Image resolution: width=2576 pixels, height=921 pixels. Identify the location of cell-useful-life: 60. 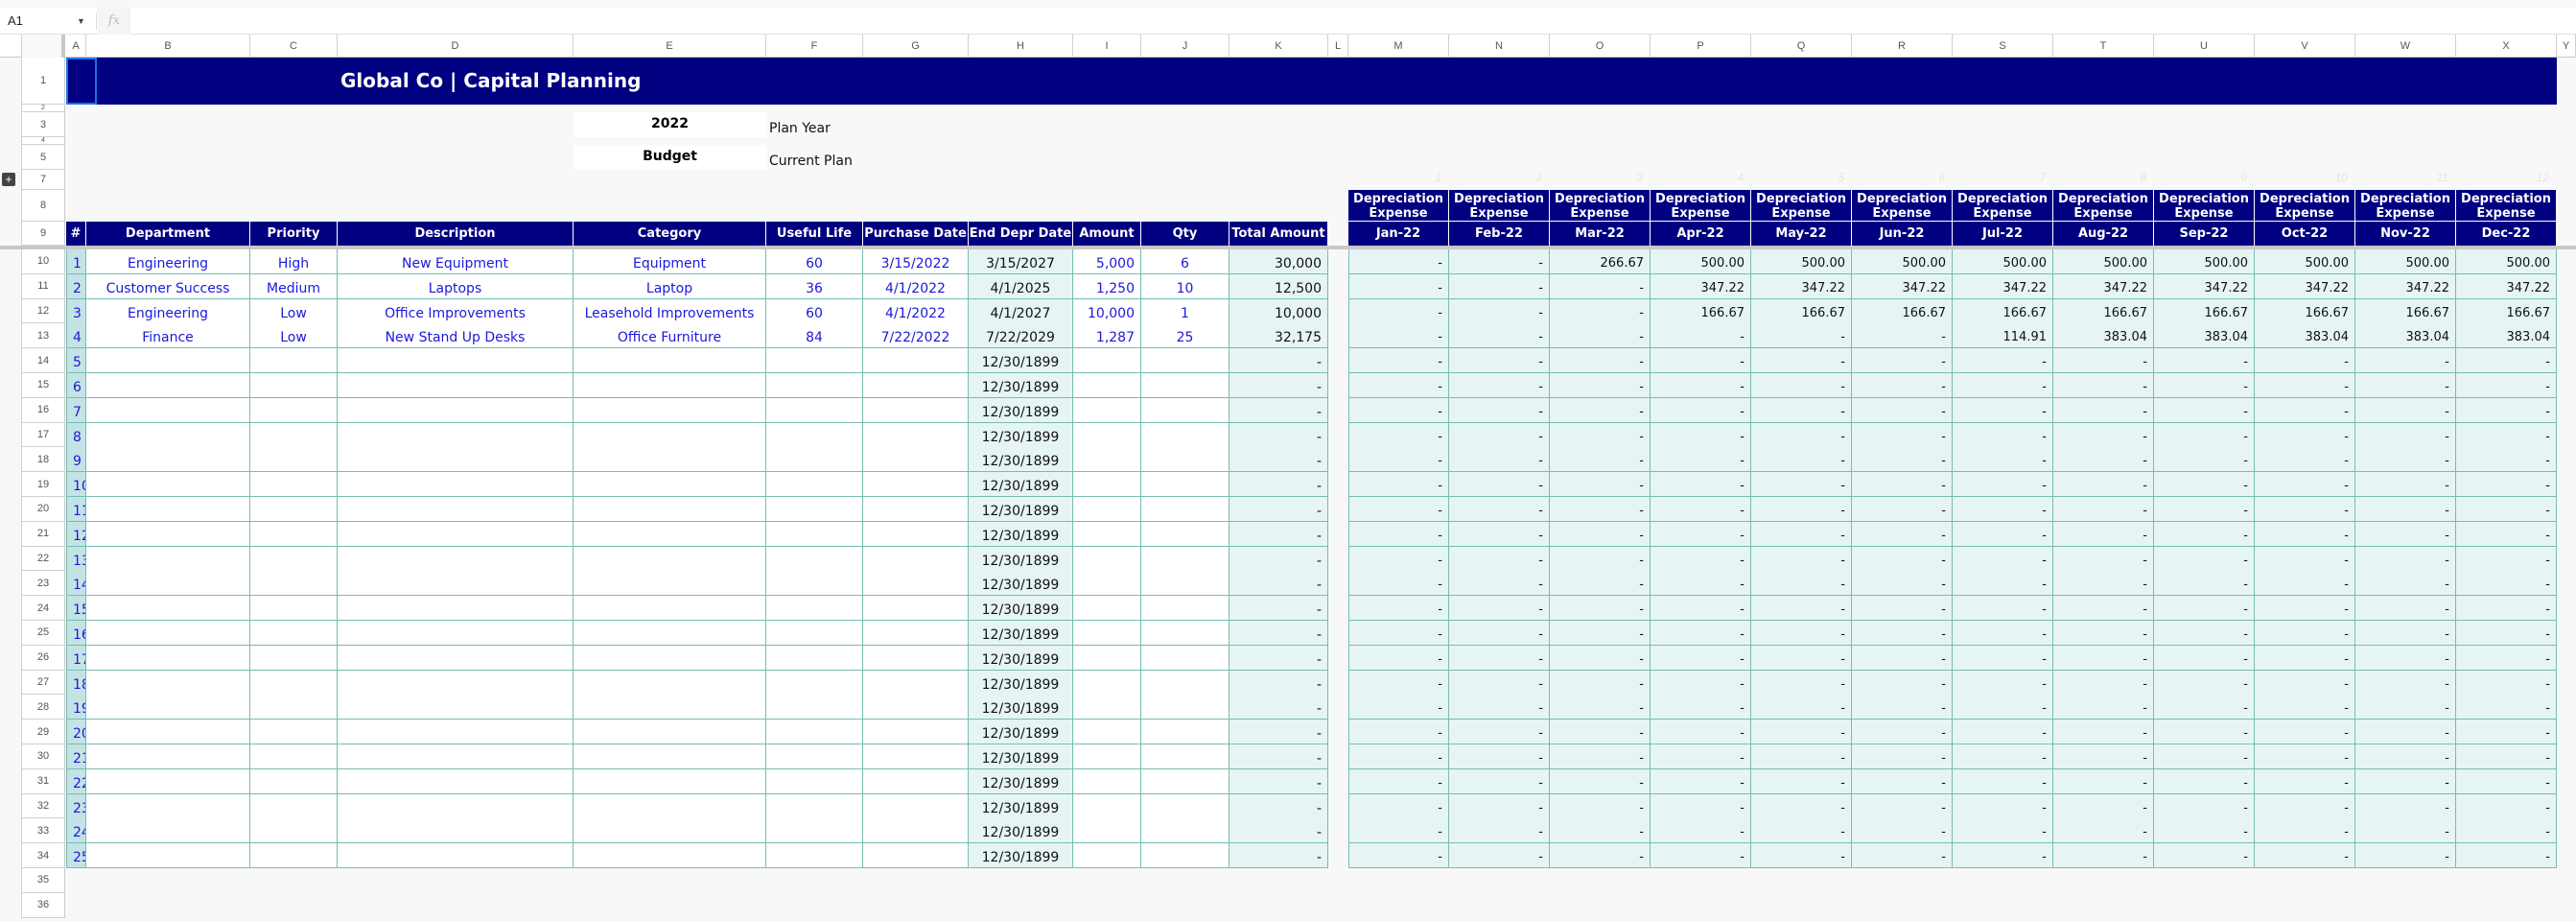
(814, 261).